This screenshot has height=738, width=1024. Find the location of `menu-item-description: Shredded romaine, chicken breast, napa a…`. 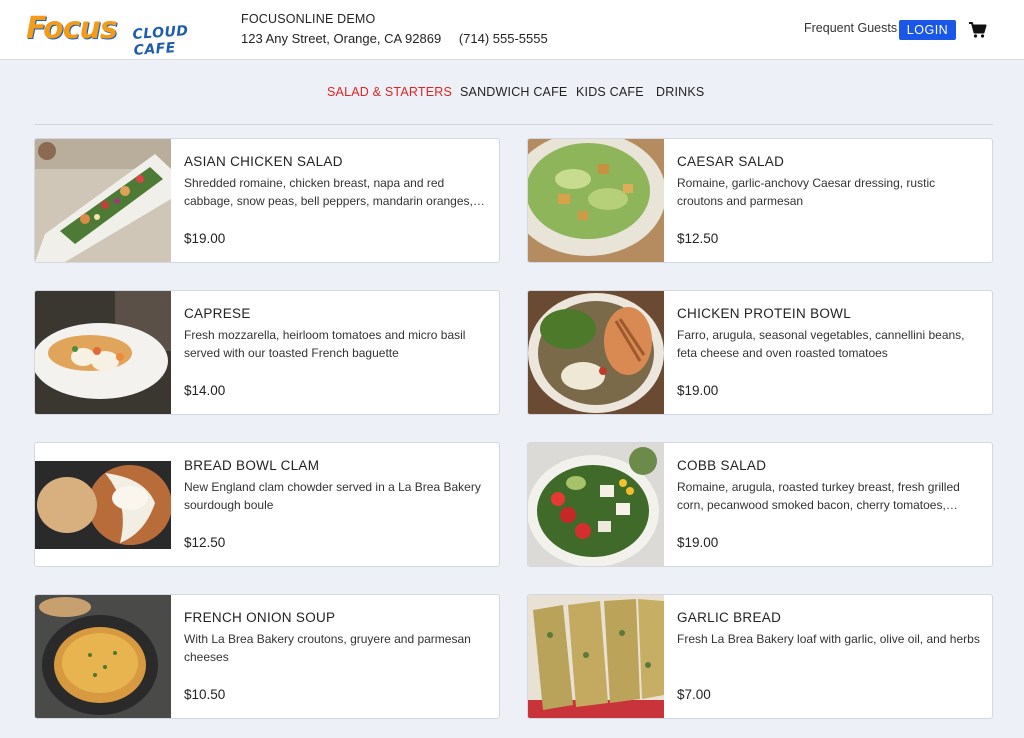

menu-item-description: Shredded romaine, chicken breast, napa a… is located at coordinates (328, 192).